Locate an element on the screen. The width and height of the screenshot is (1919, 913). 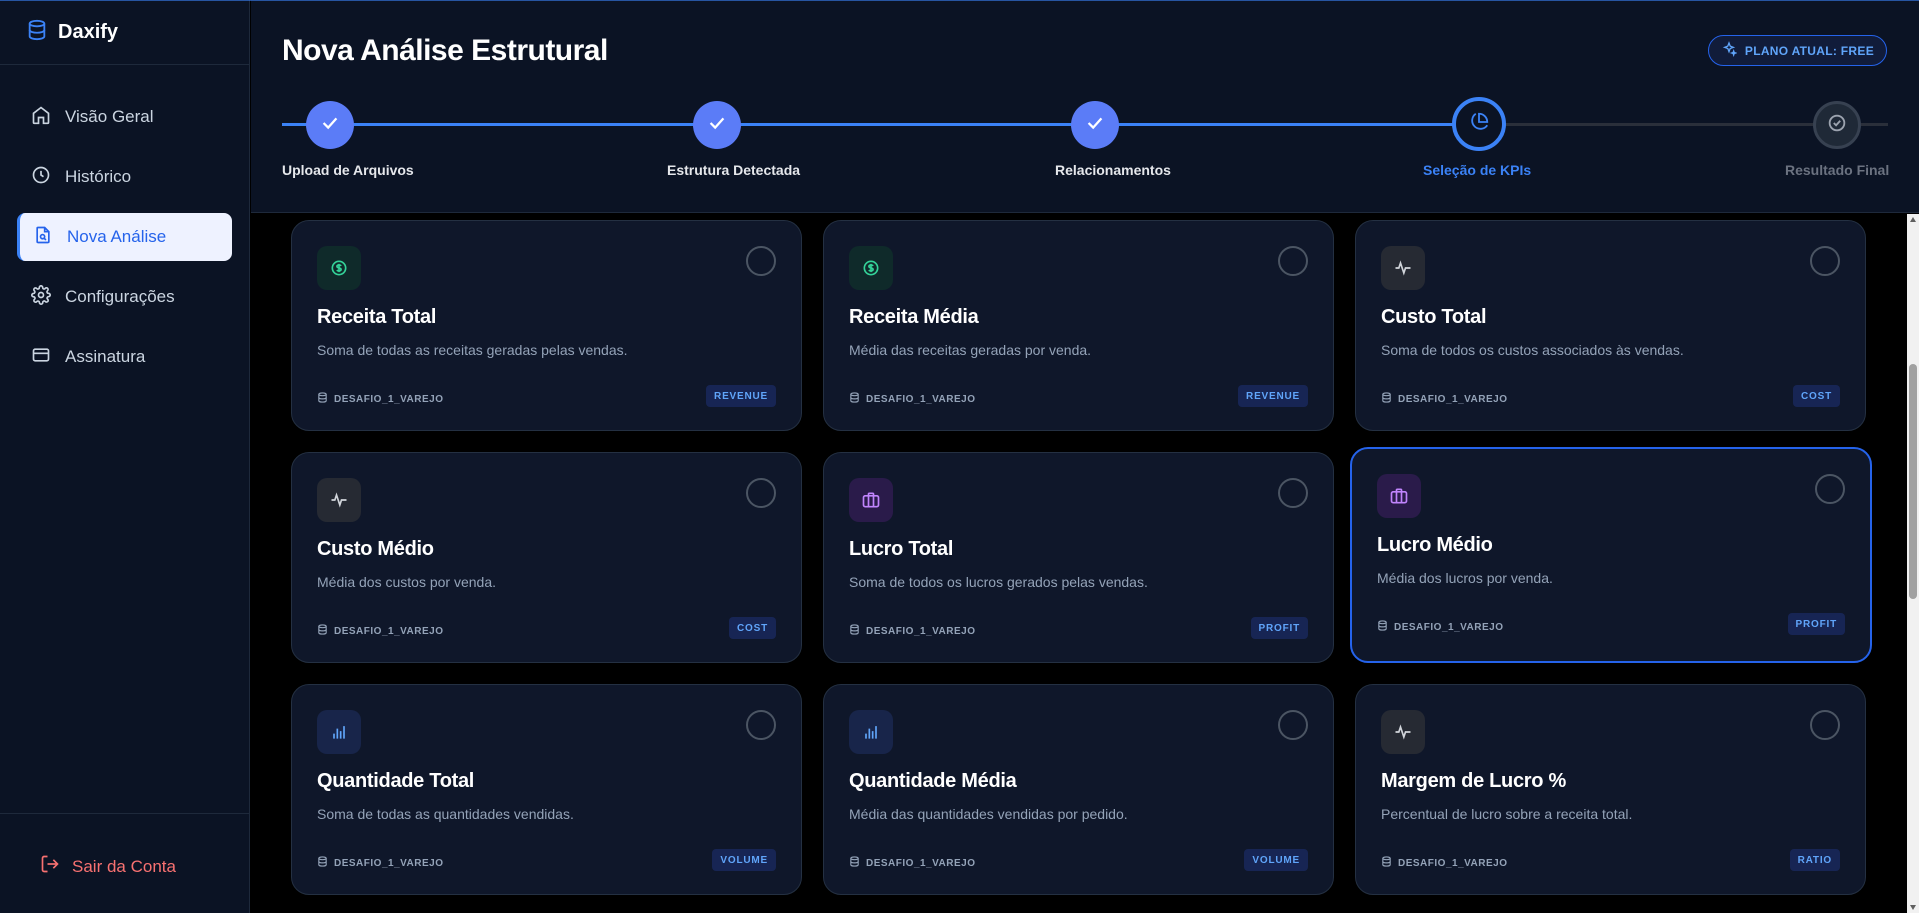
sidebar-item-label: Visão Geral is located at coordinates (109, 116).